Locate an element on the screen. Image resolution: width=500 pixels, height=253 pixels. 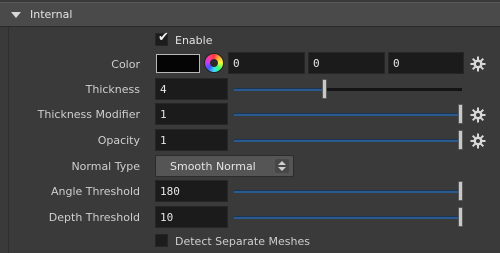
detect-separate-meshes-checkbox is located at coordinates (161, 240).